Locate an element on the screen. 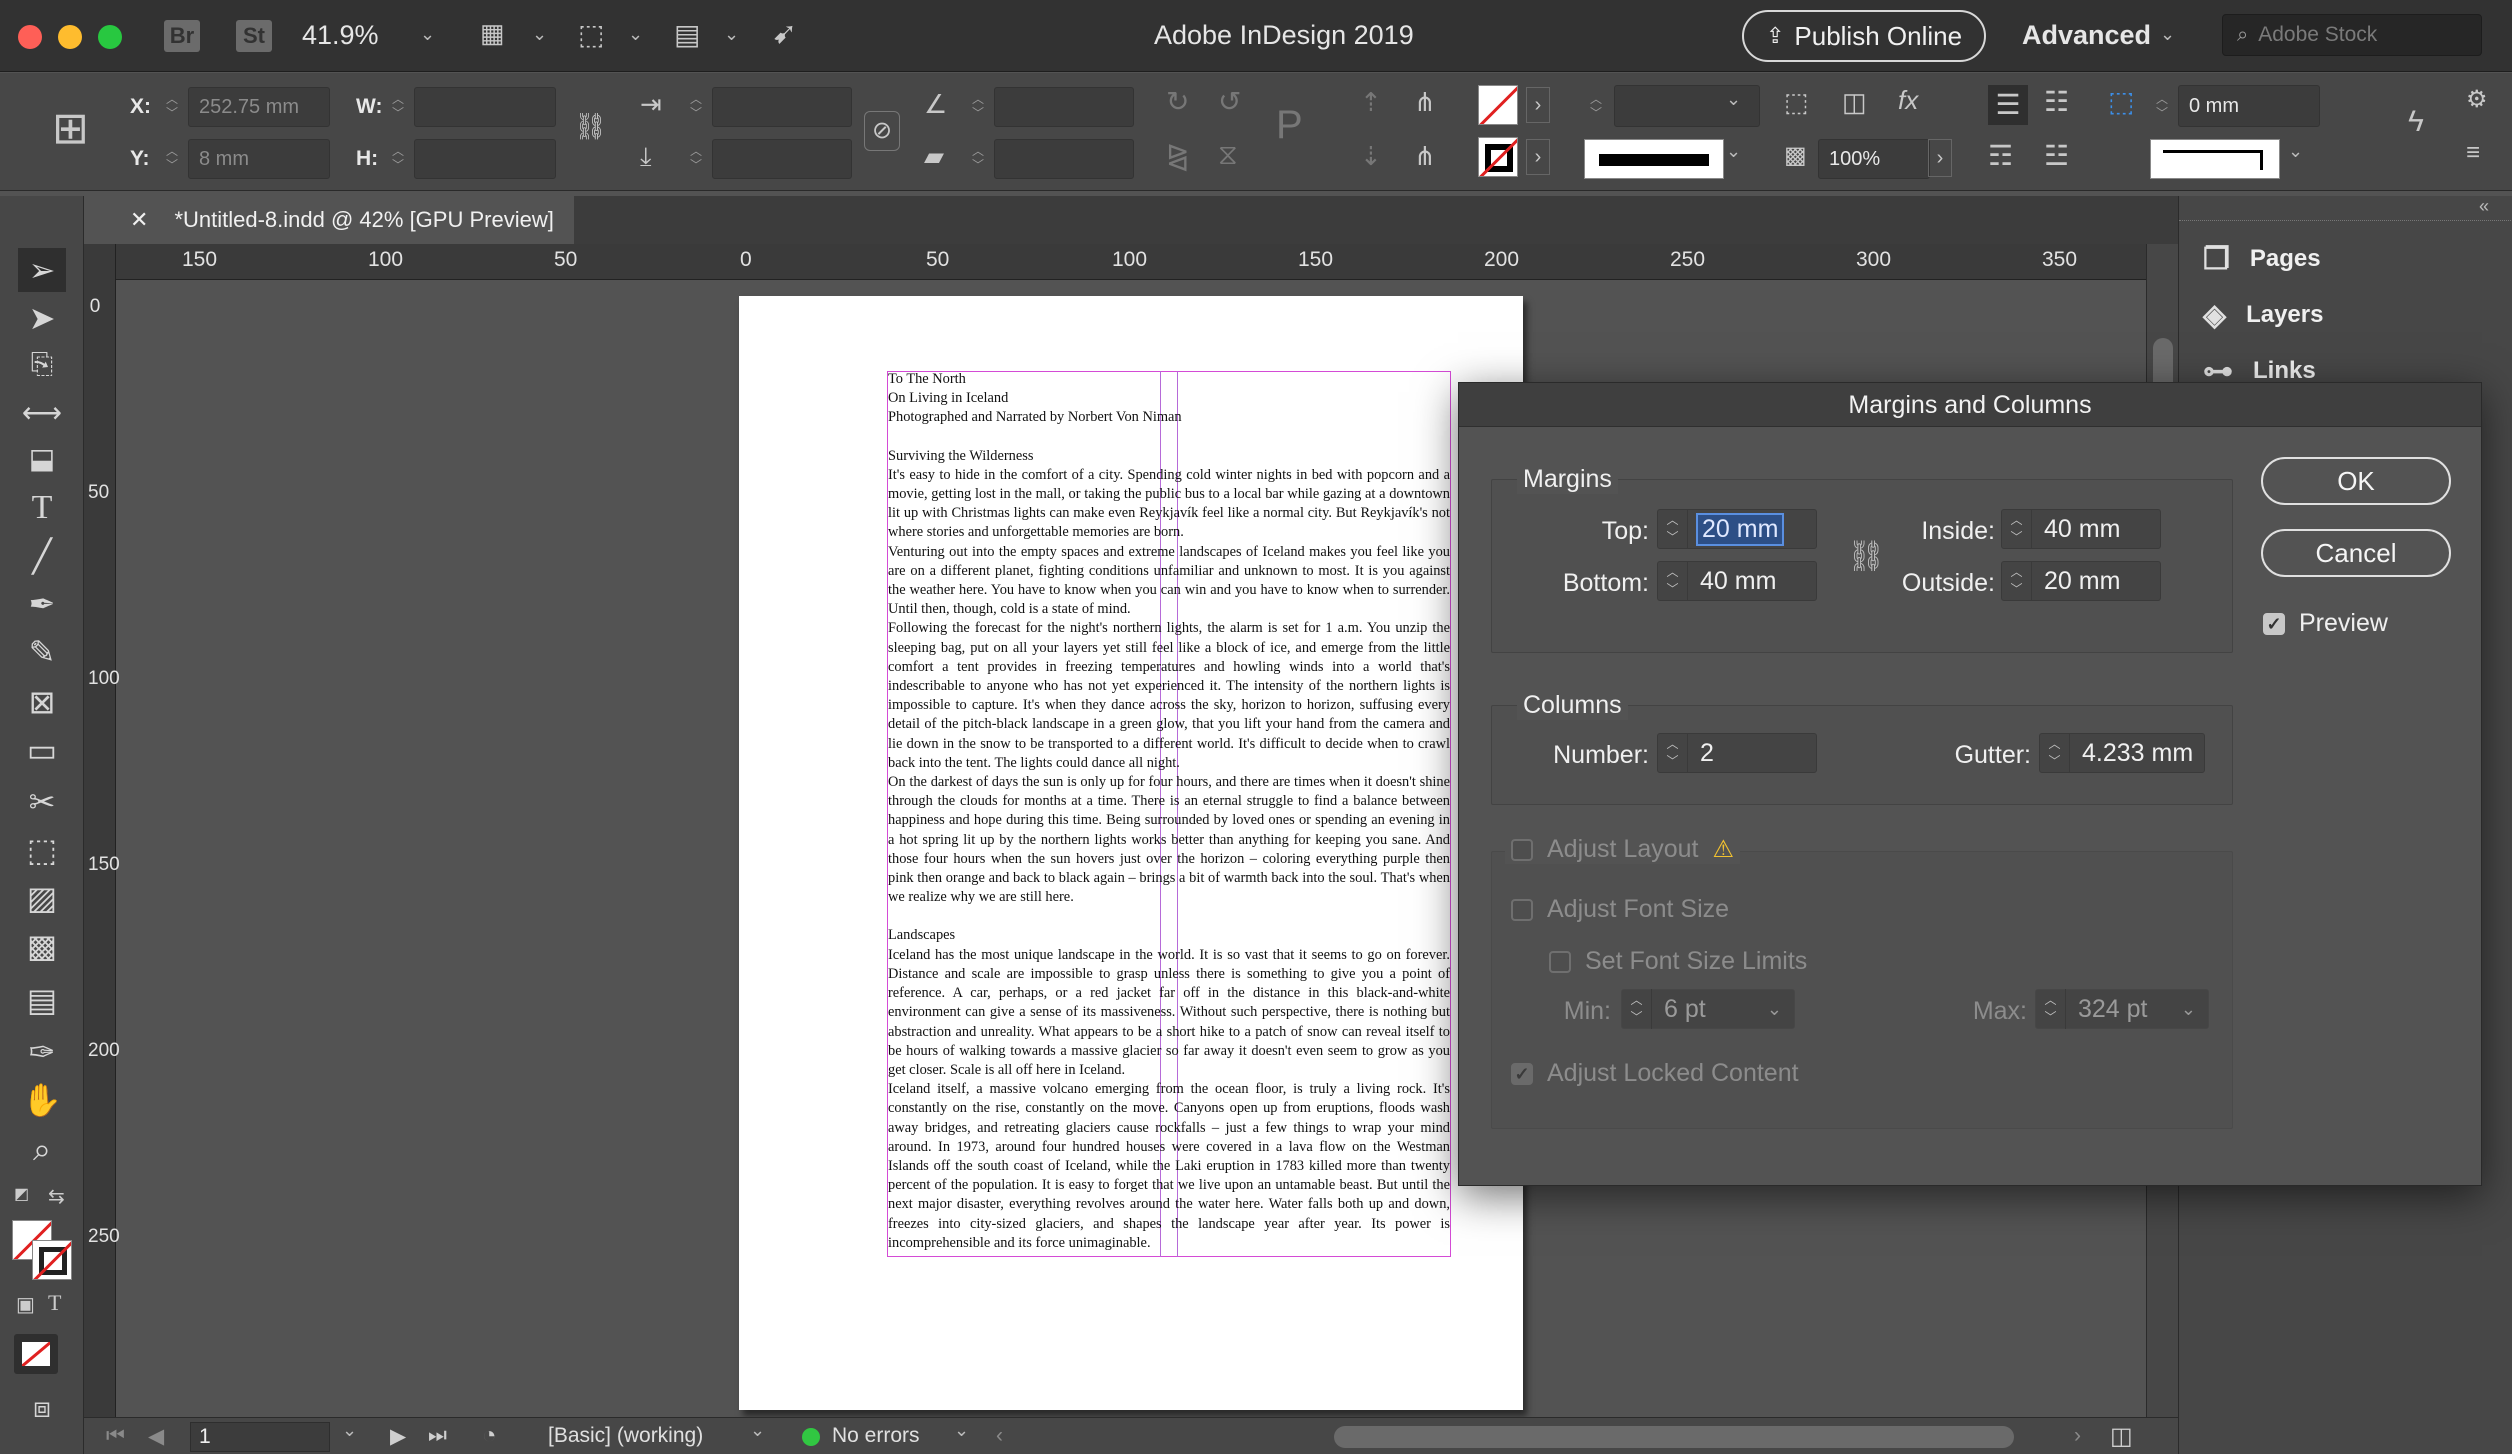  page-tool-icon: ⎘ is located at coordinates (42, 364).